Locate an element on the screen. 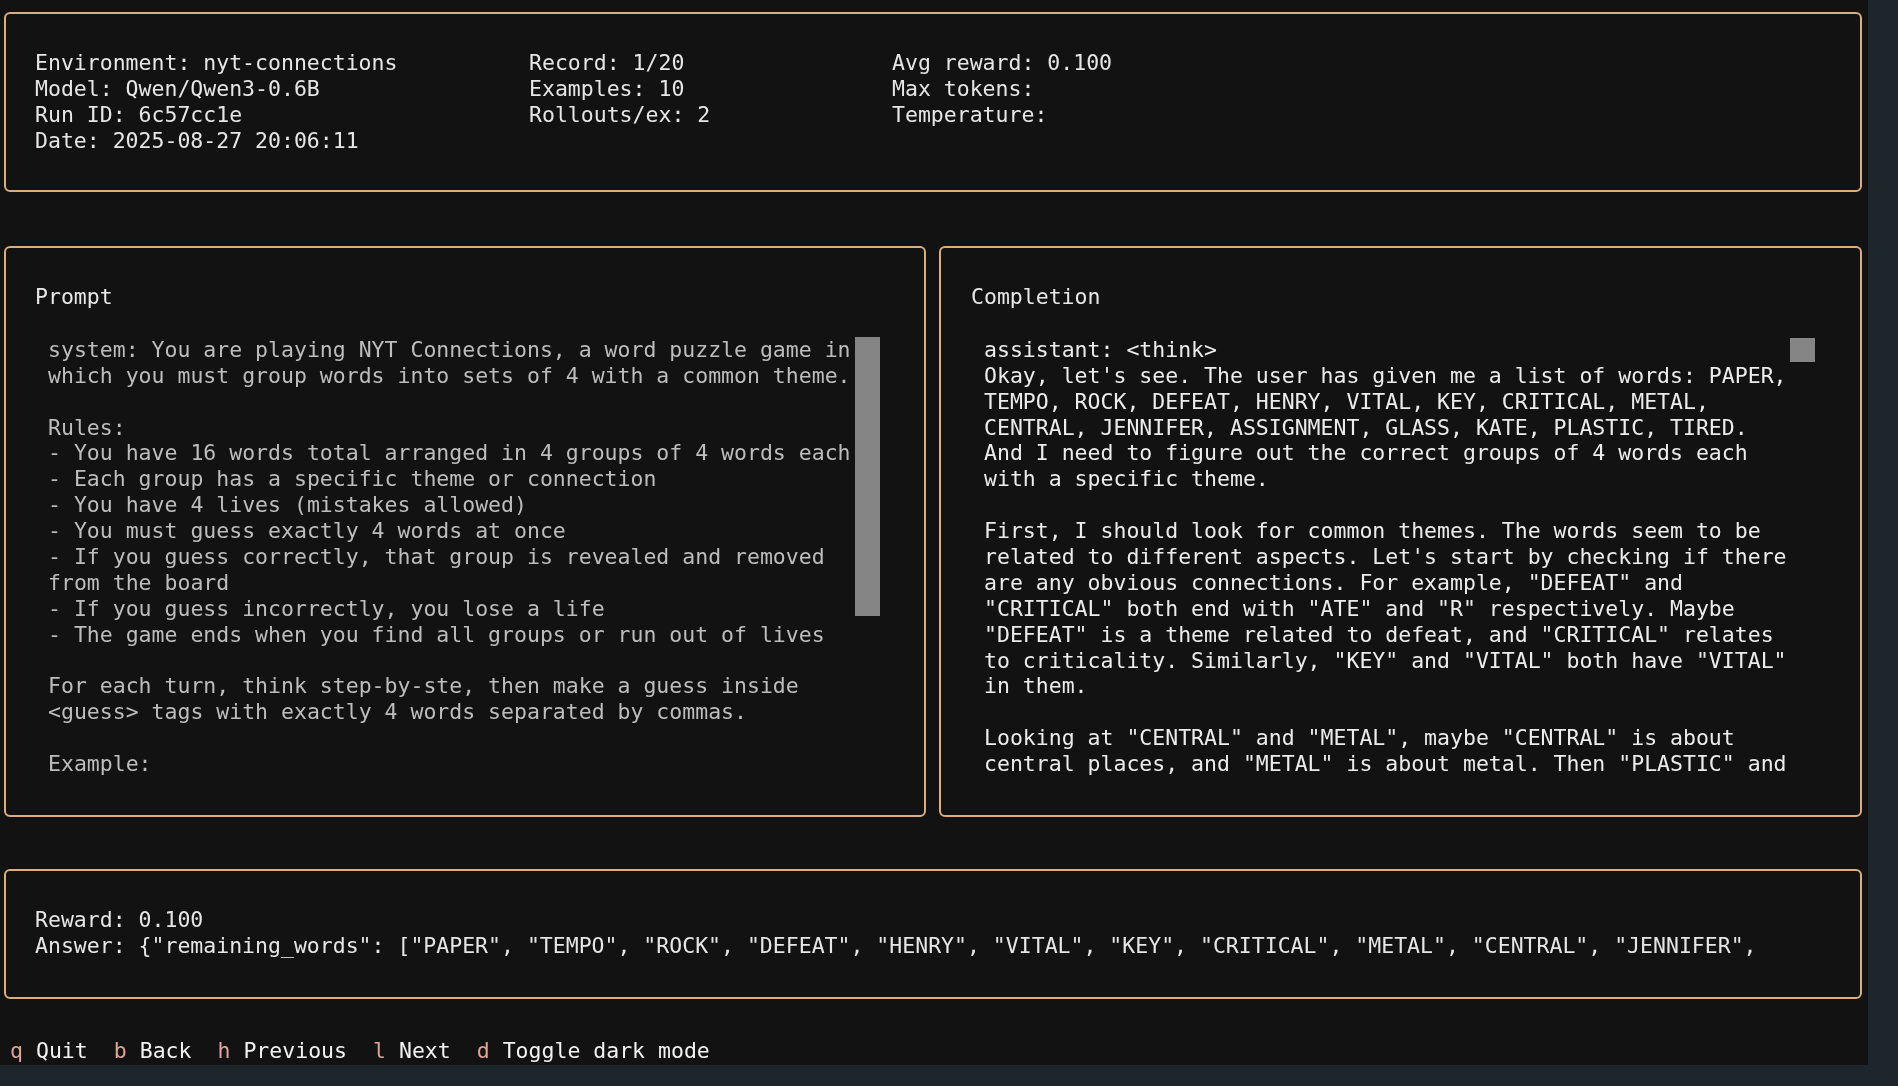 This screenshot has height=1086, width=1898. text-line: related to different aspects. Let's start by checking if there is located at coordinates (1386, 557).